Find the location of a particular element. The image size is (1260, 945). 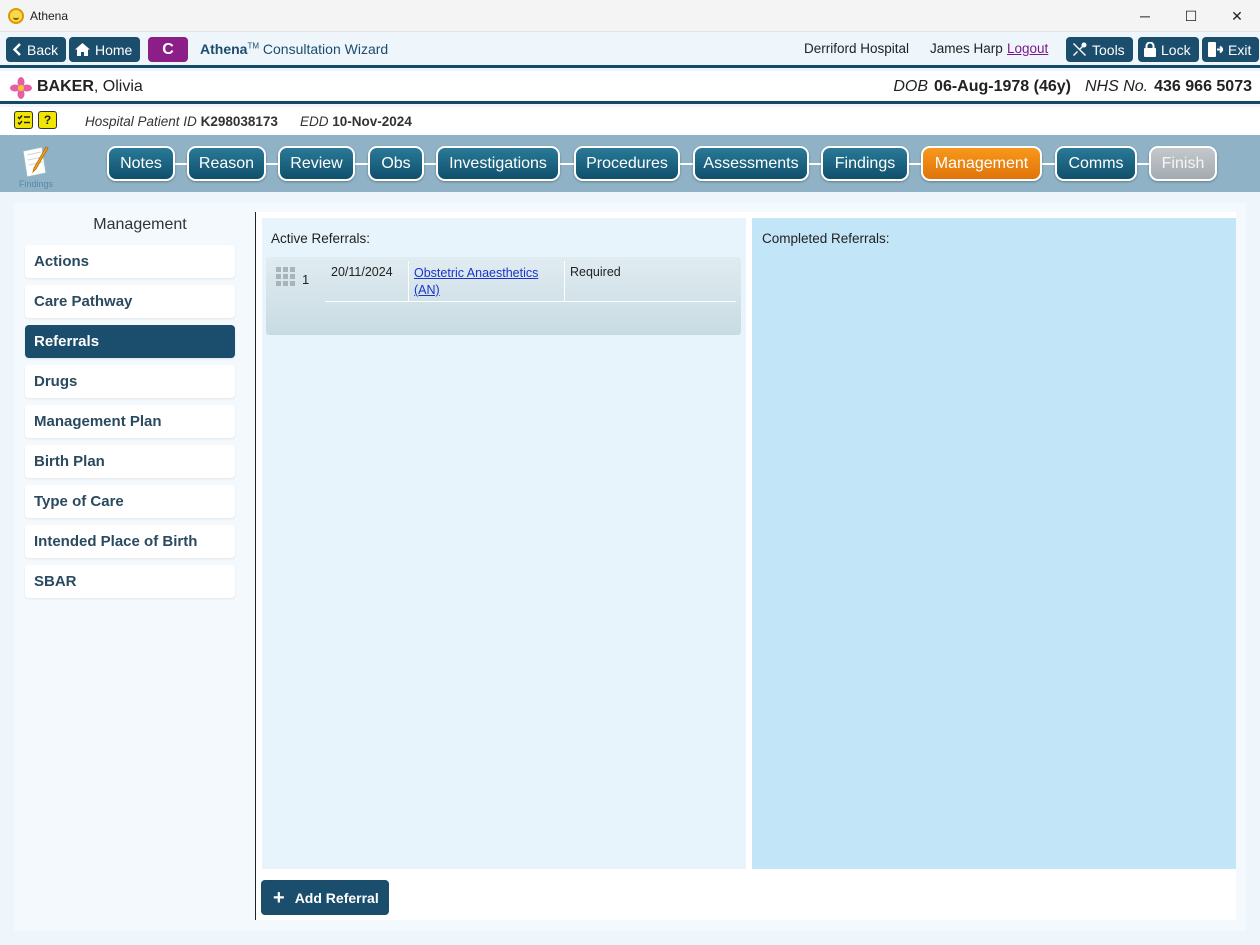

minimize-button: ─ is located at coordinates (1145, 16).